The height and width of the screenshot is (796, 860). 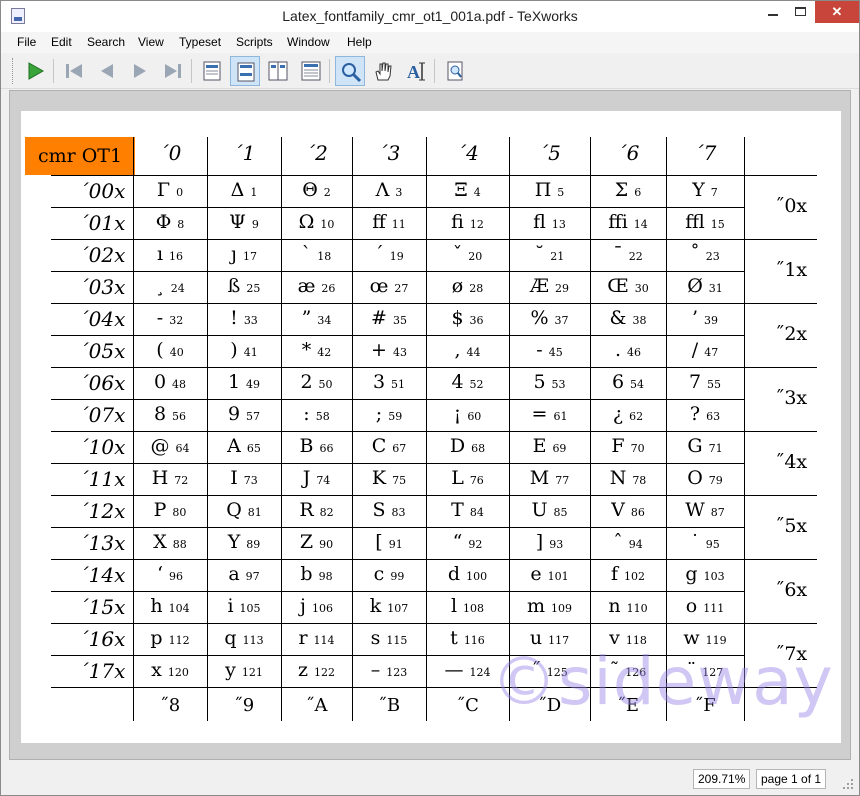 What do you see at coordinates (302, 670) in the screenshot?
I see `glyph: z` at bounding box center [302, 670].